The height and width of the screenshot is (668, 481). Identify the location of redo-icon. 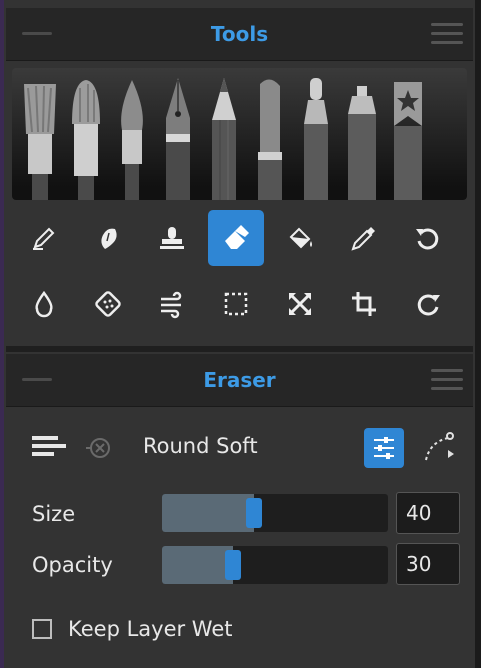
(428, 304).